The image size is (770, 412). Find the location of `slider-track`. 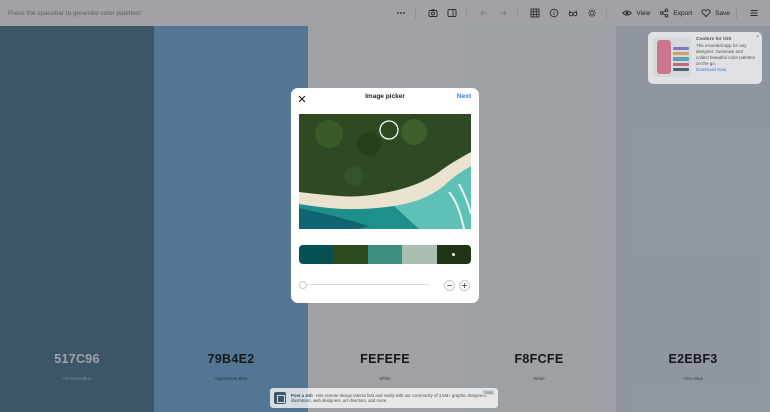

slider-track is located at coordinates (364, 284).